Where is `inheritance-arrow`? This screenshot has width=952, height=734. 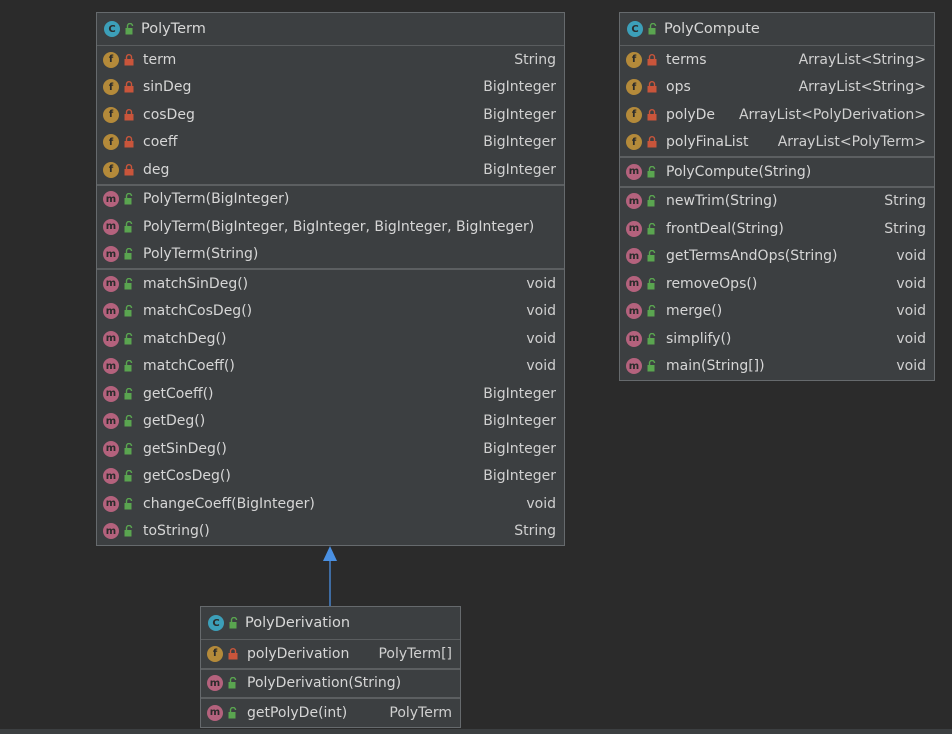
inheritance-arrow is located at coordinates (330, 576).